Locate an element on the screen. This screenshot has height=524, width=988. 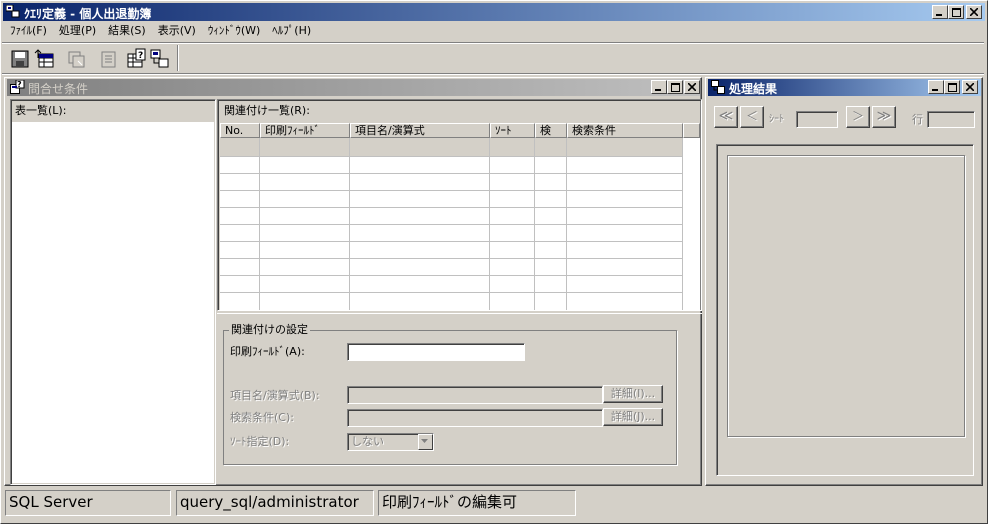
row-number-field is located at coordinates (951, 119).